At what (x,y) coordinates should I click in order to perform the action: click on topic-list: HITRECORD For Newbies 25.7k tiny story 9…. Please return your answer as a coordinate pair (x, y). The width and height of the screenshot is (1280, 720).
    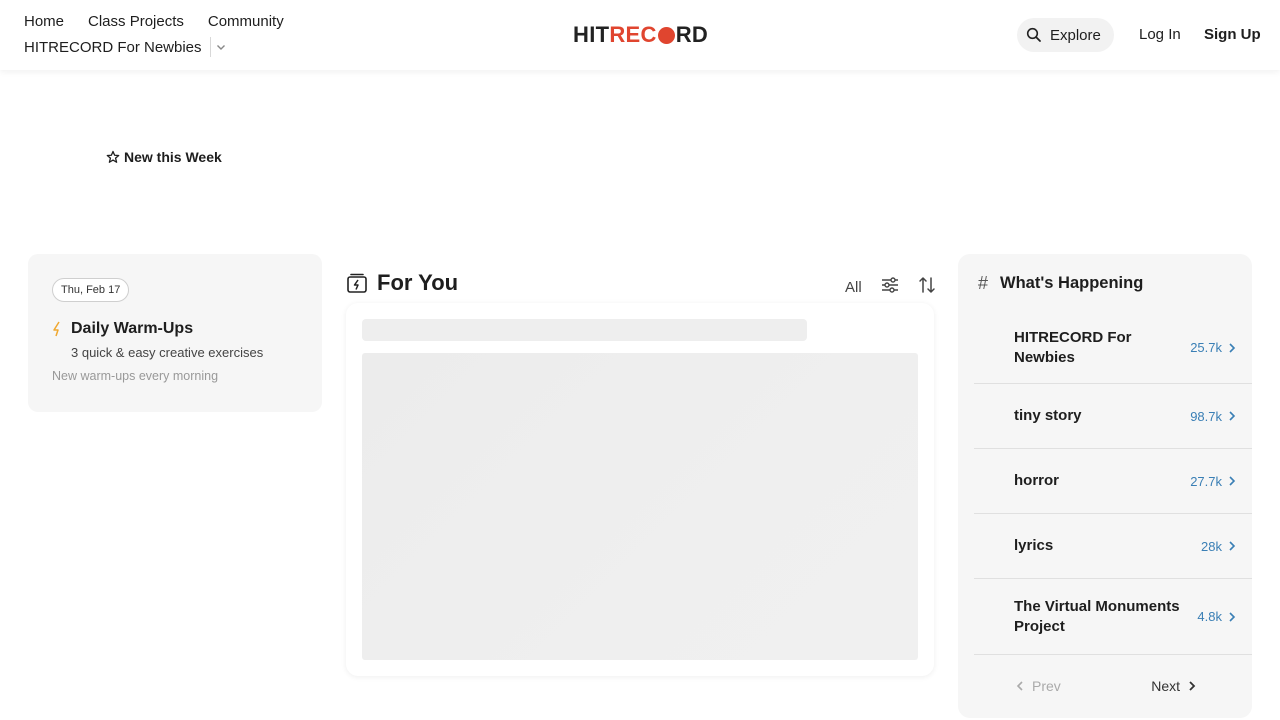
    Looking at the image, I should click on (1113, 483).